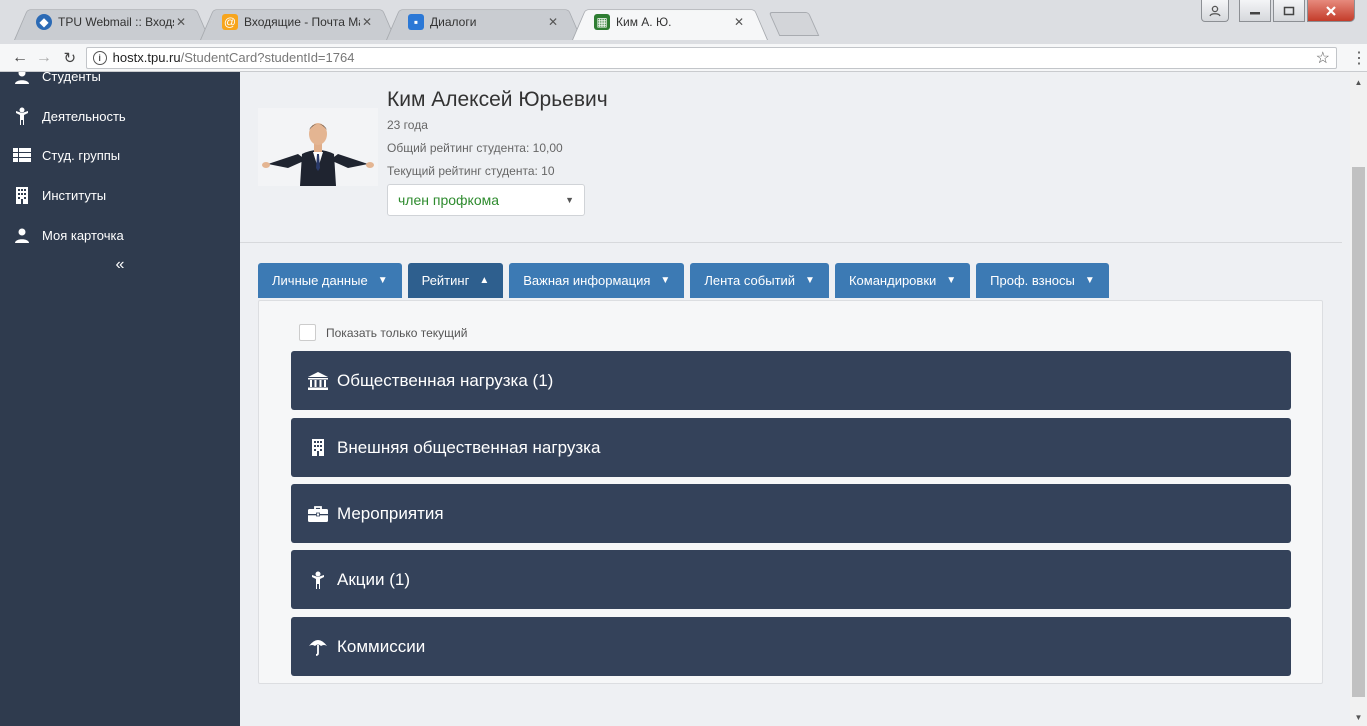 The width and height of the screenshot is (1367, 726). What do you see at coordinates (318, 514) in the screenshot?
I see `briefcase-icon` at bounding box center [318, 514].